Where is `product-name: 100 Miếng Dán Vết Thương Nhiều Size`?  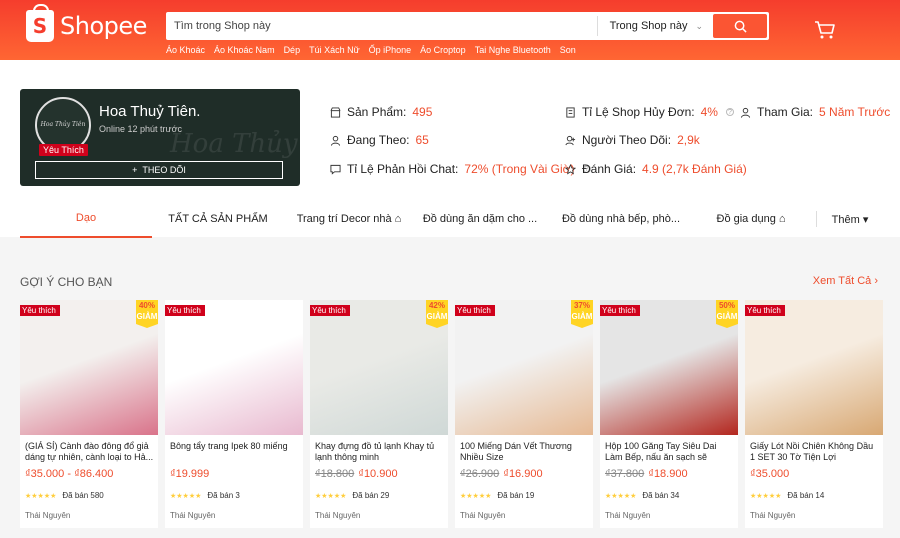
product-name: 100 Miếng Dán Vết Thương Nhiều Size is located at coordinates (525, 452).